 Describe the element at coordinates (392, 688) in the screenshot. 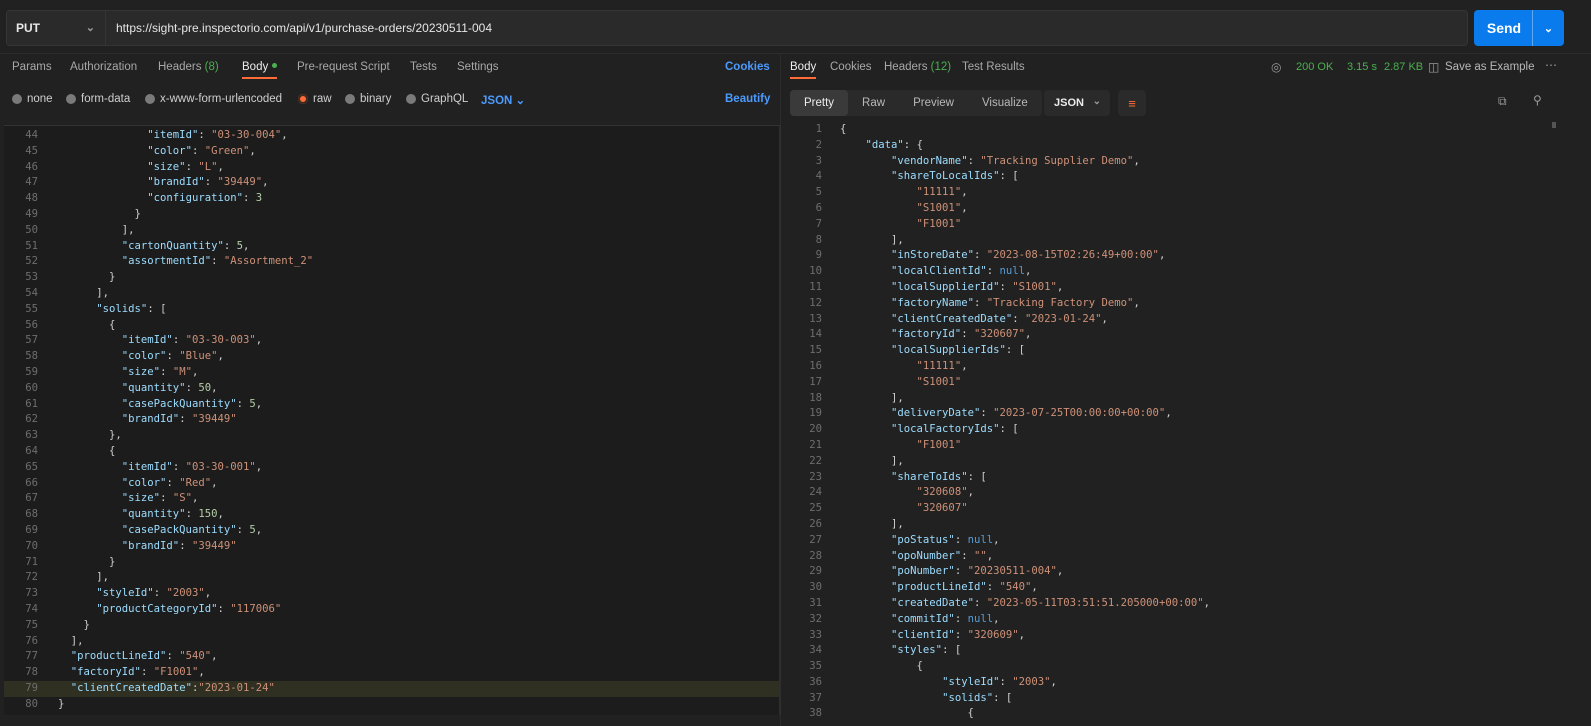

I see `request-line: 79 "clientCreatedDate":"2023-01-24"` at that location.